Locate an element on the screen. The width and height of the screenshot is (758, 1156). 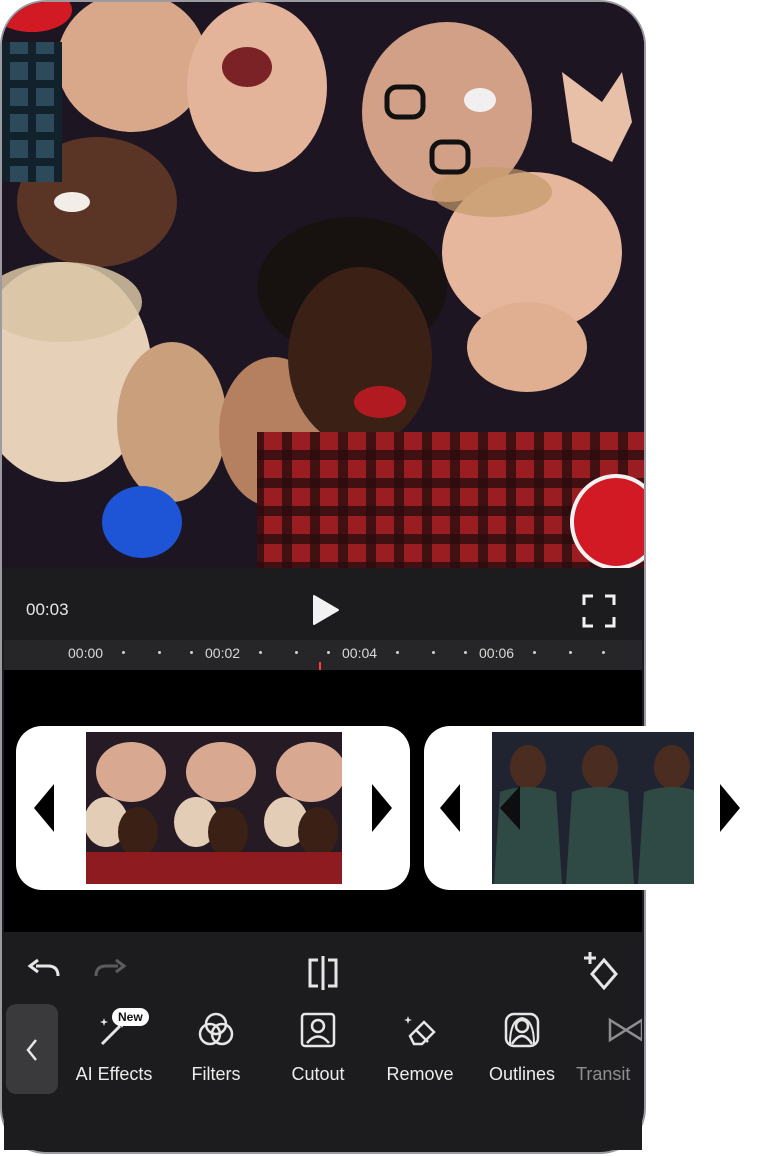
clip-1-left-handle is located at coordinates (44, 808).